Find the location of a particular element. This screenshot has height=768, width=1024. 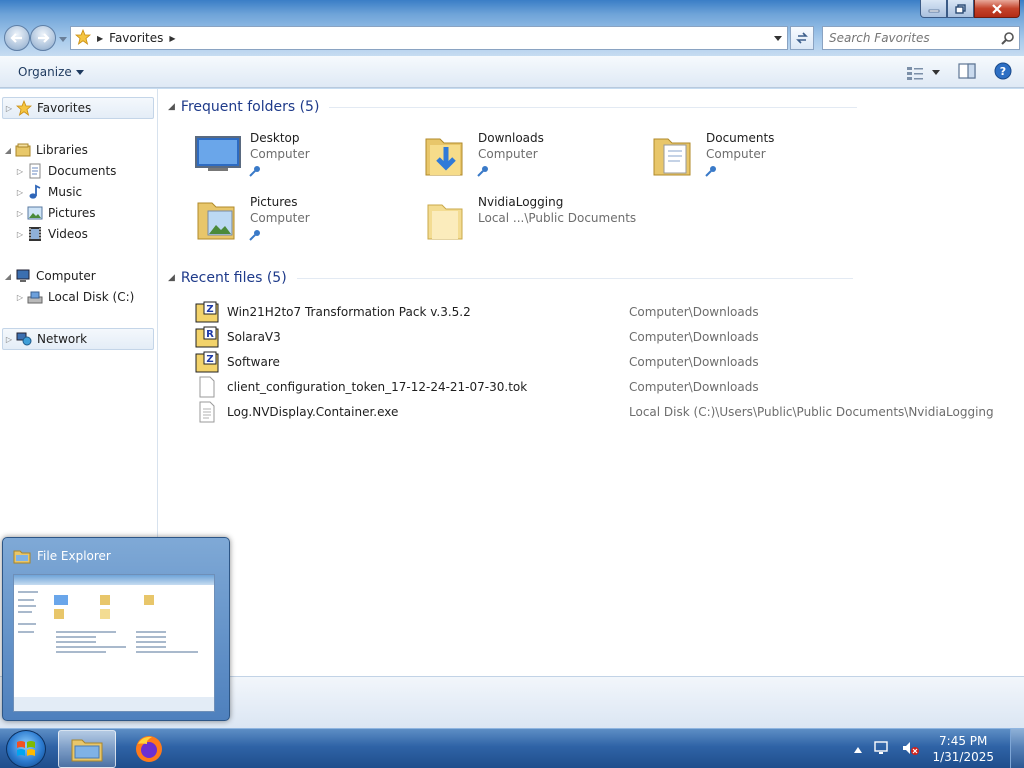

folder-tile-documents: Documents Computer is located at coordinates (760, 155).